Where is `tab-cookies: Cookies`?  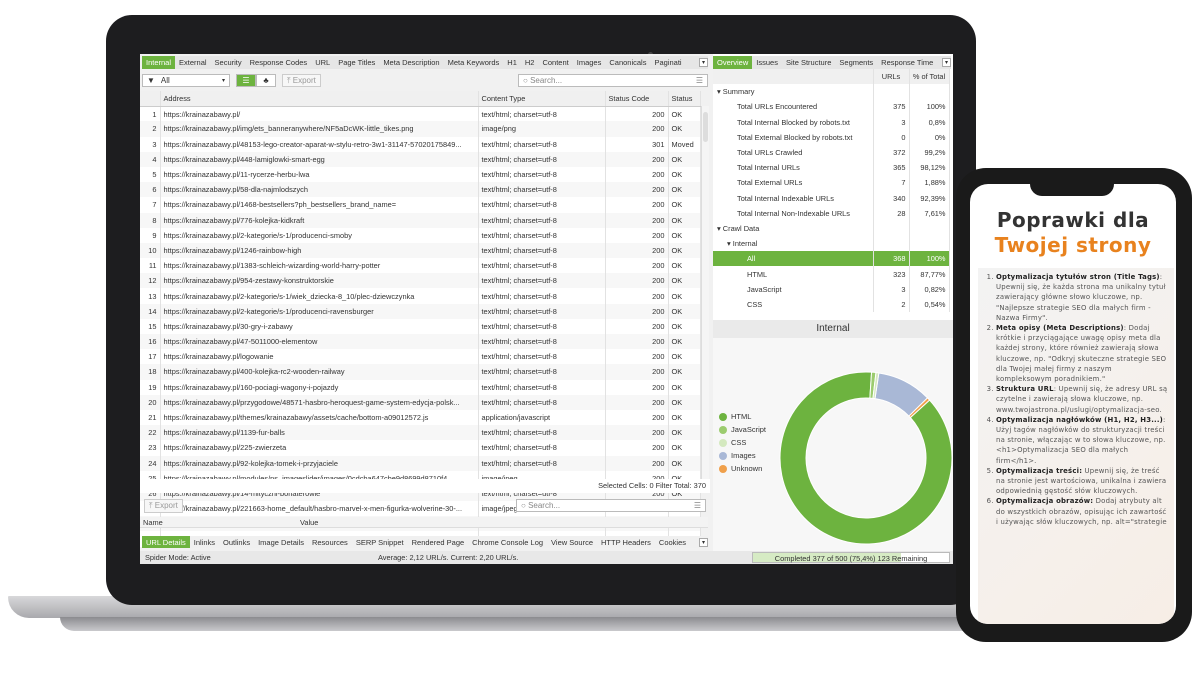
tab-cookies: Cookies is located at coordinates (672, 542).